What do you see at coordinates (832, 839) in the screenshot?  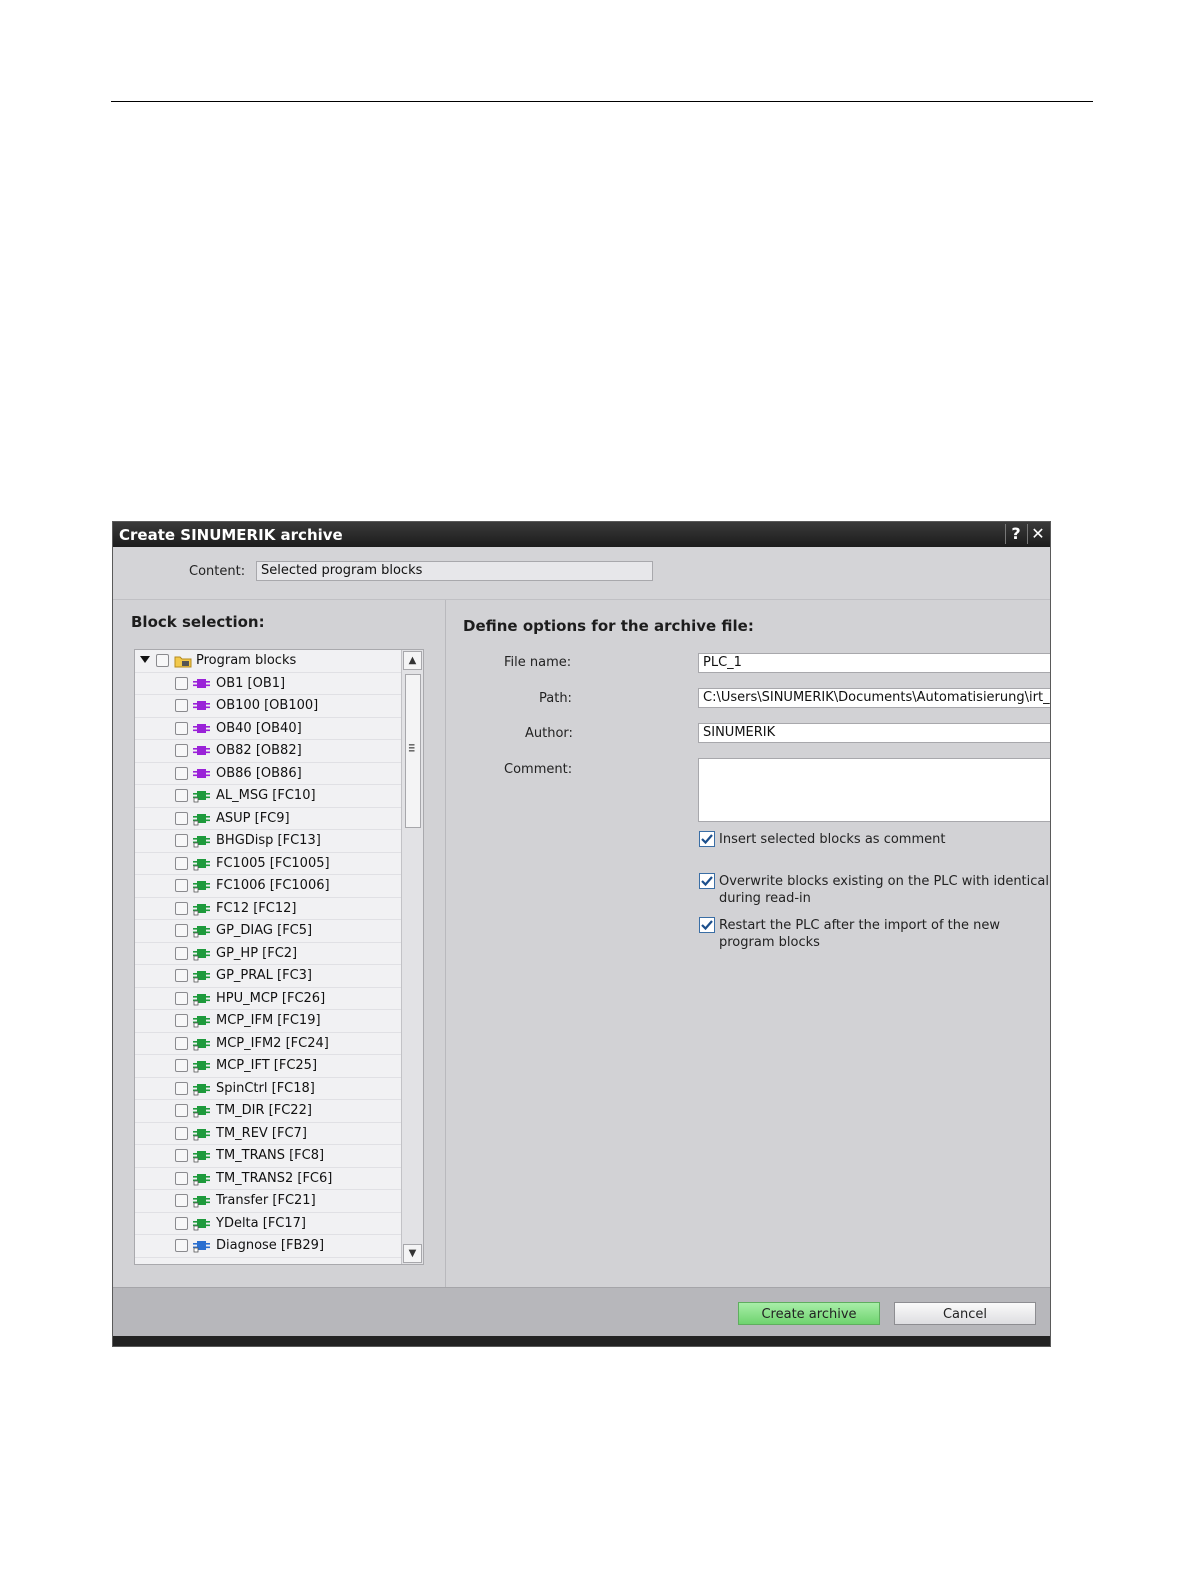 I see `insert-comment-label: Insert selected blocks as comment` at bounding box center [832, 839].